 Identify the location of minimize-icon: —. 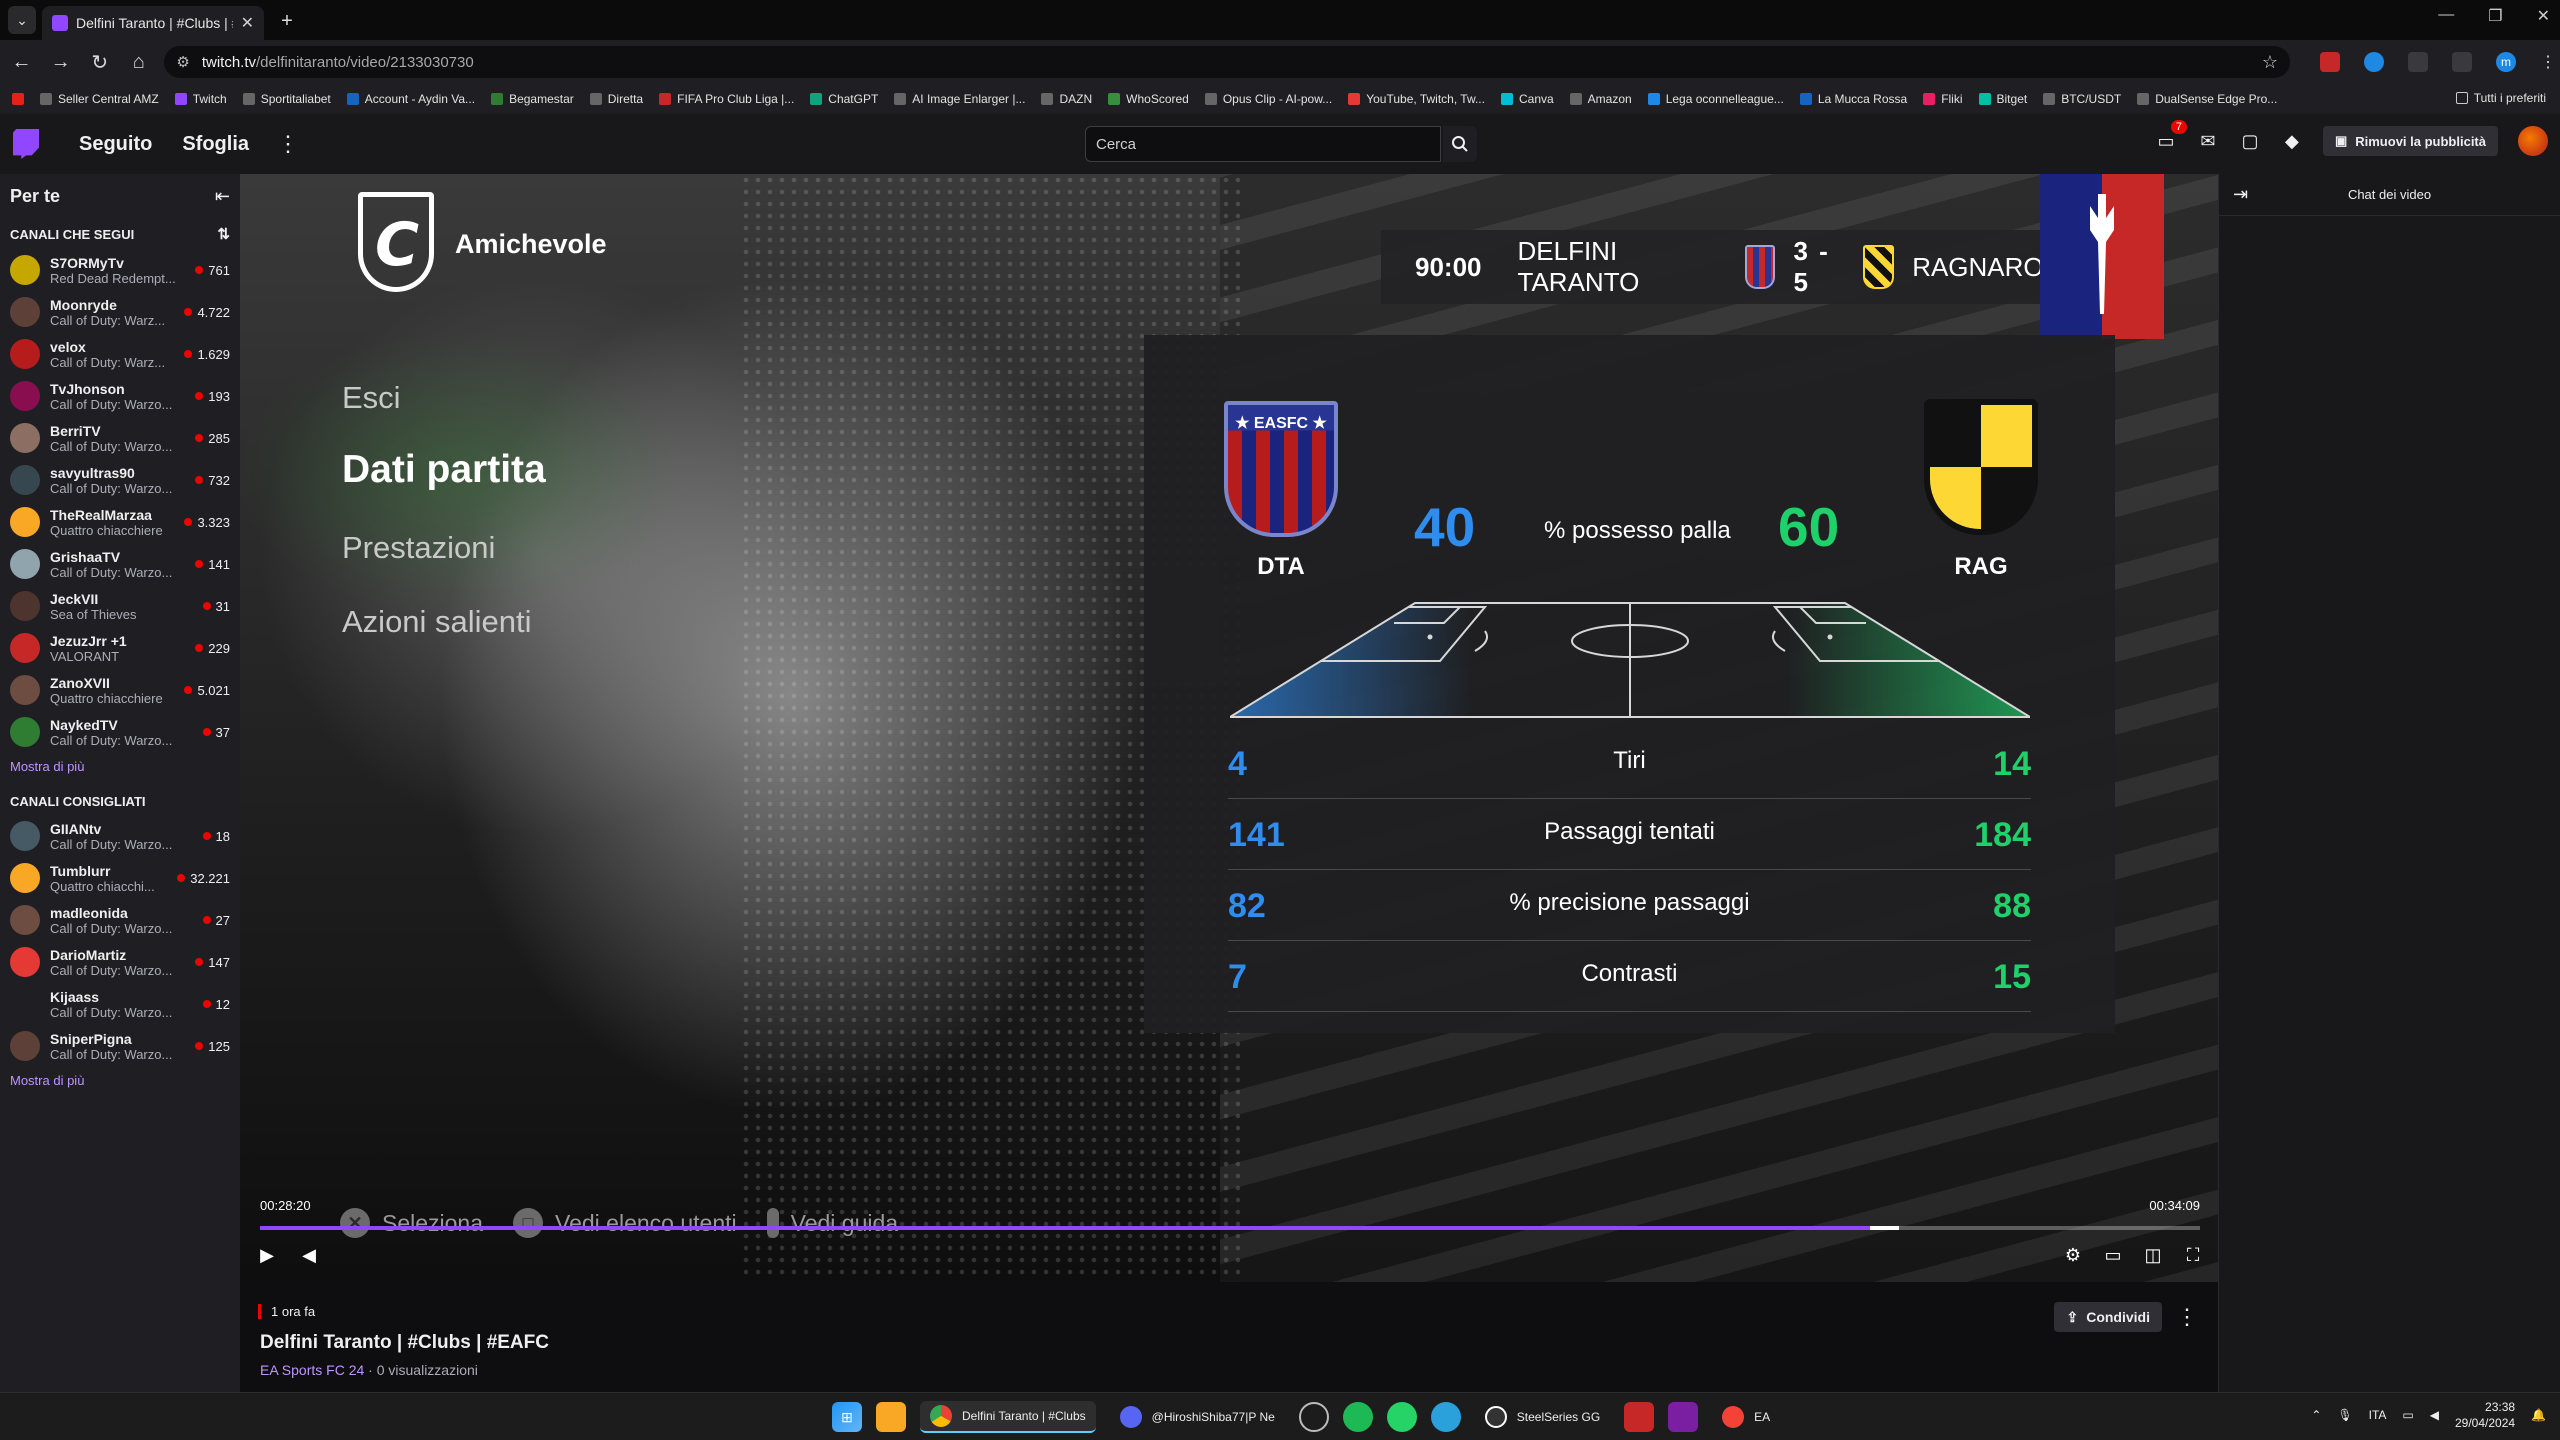
(2446, 16).